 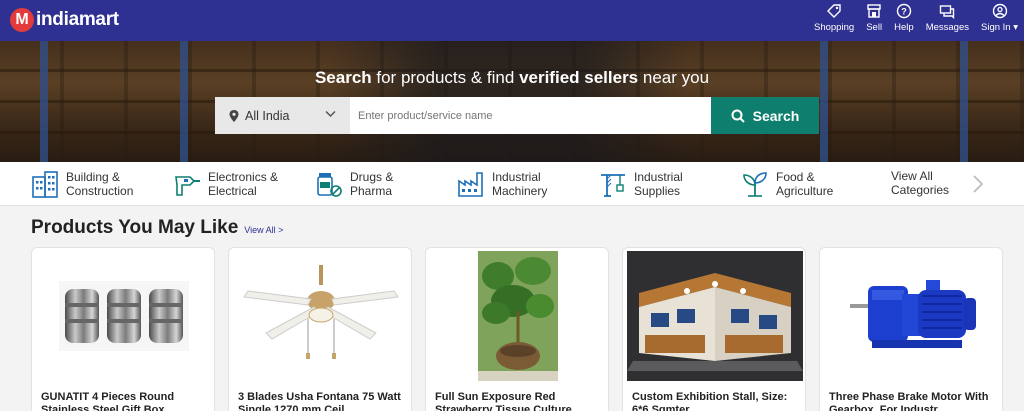 What do you see at coordinates (755, 184) in the screenshot?
I see `plant-icon` at bounding box center [755, 184].